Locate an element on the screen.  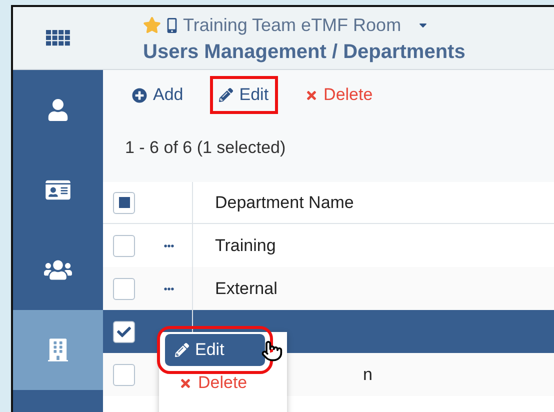
page-title: Users Management / Departments is located at coordinates (304, 52).